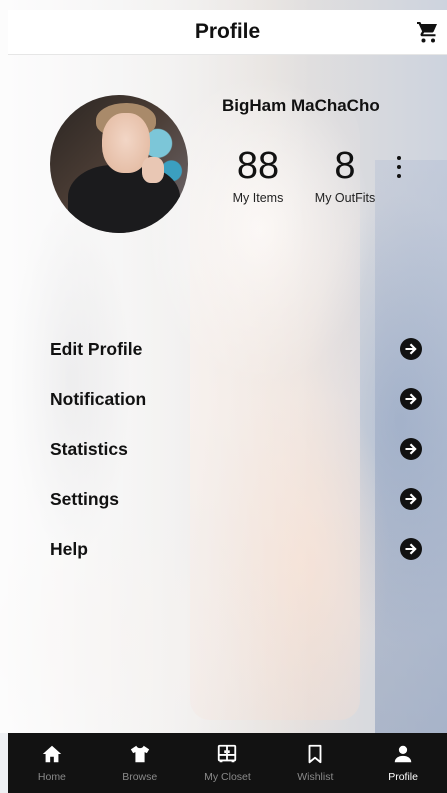 The height and width of the screenshot is (793, 447). What do you see at coordinates (227, 753) in the screenshot?
I see `closet-icon` at bounding box center [227, 753].